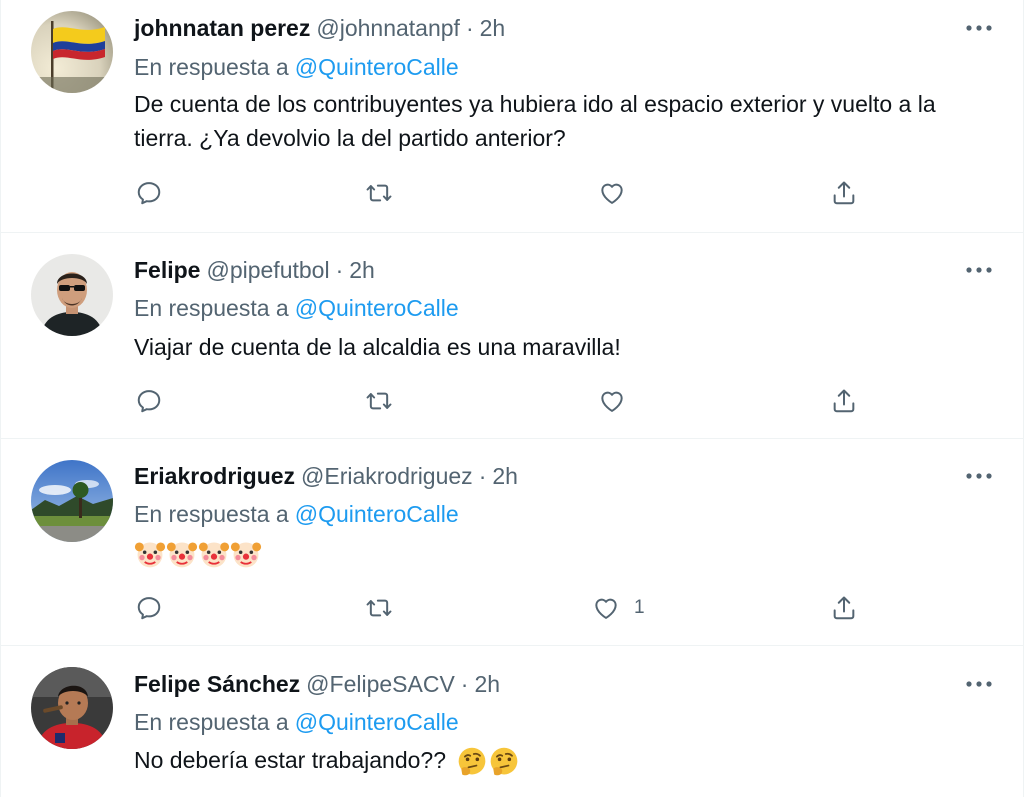 This screenshot has width=1024, height=797. I want to click on tweet-header: Felipe Sánchez @FelipeSACV · 2h, so click(317, 684).